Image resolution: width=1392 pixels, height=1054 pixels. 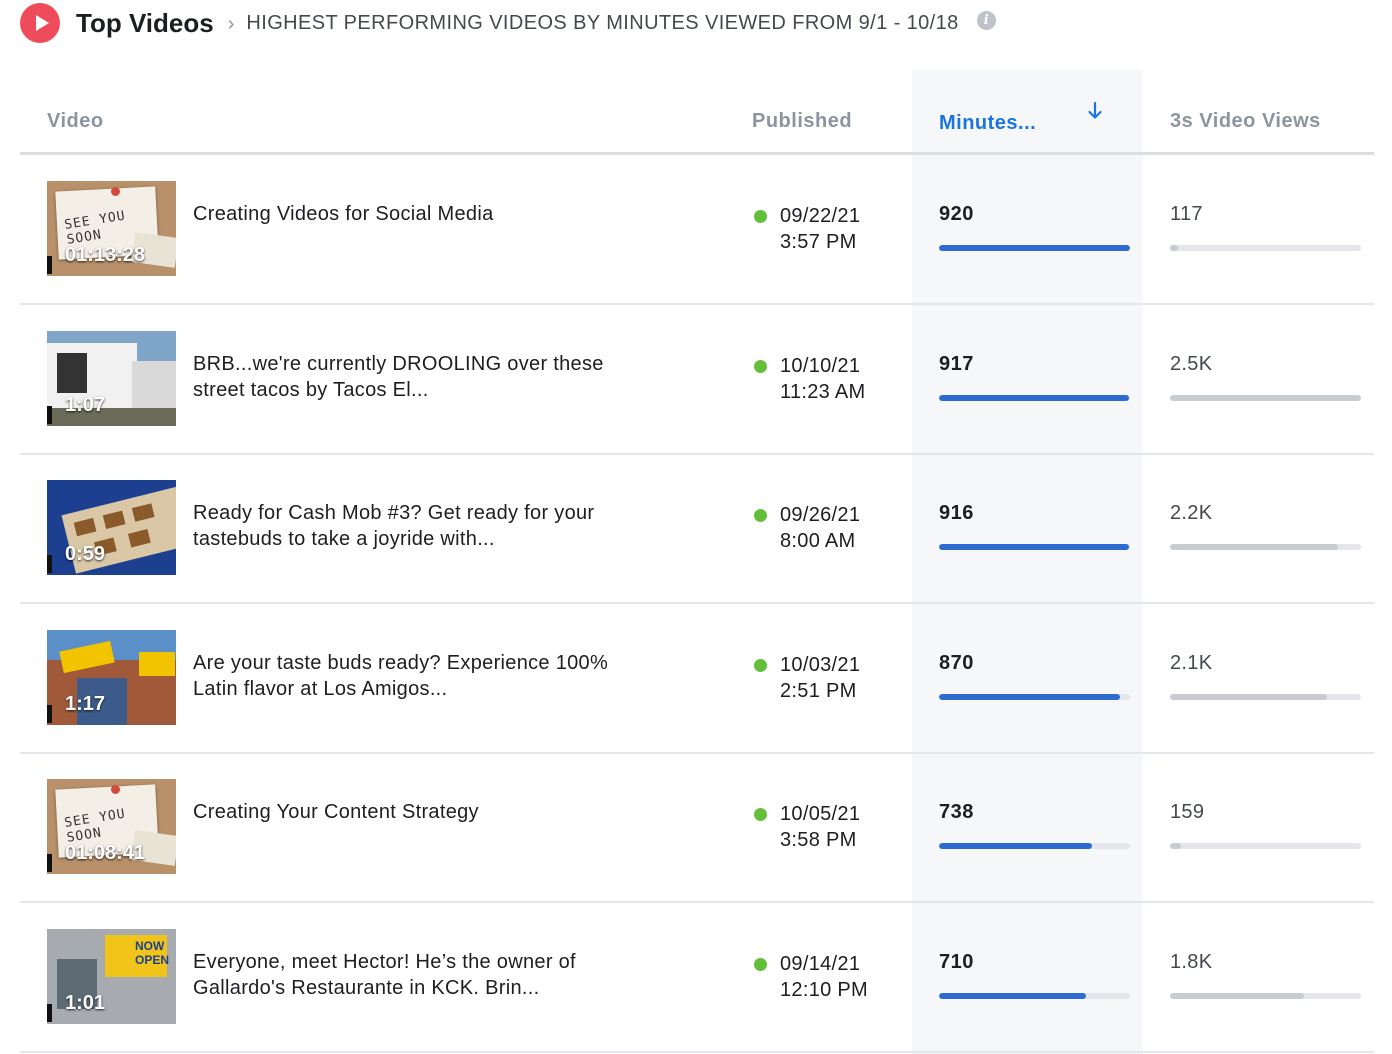 What do you see at coordinates (820, 664) in the screenshot?
I see `published-date: 10/03/21` at bounding box center [820, 664].